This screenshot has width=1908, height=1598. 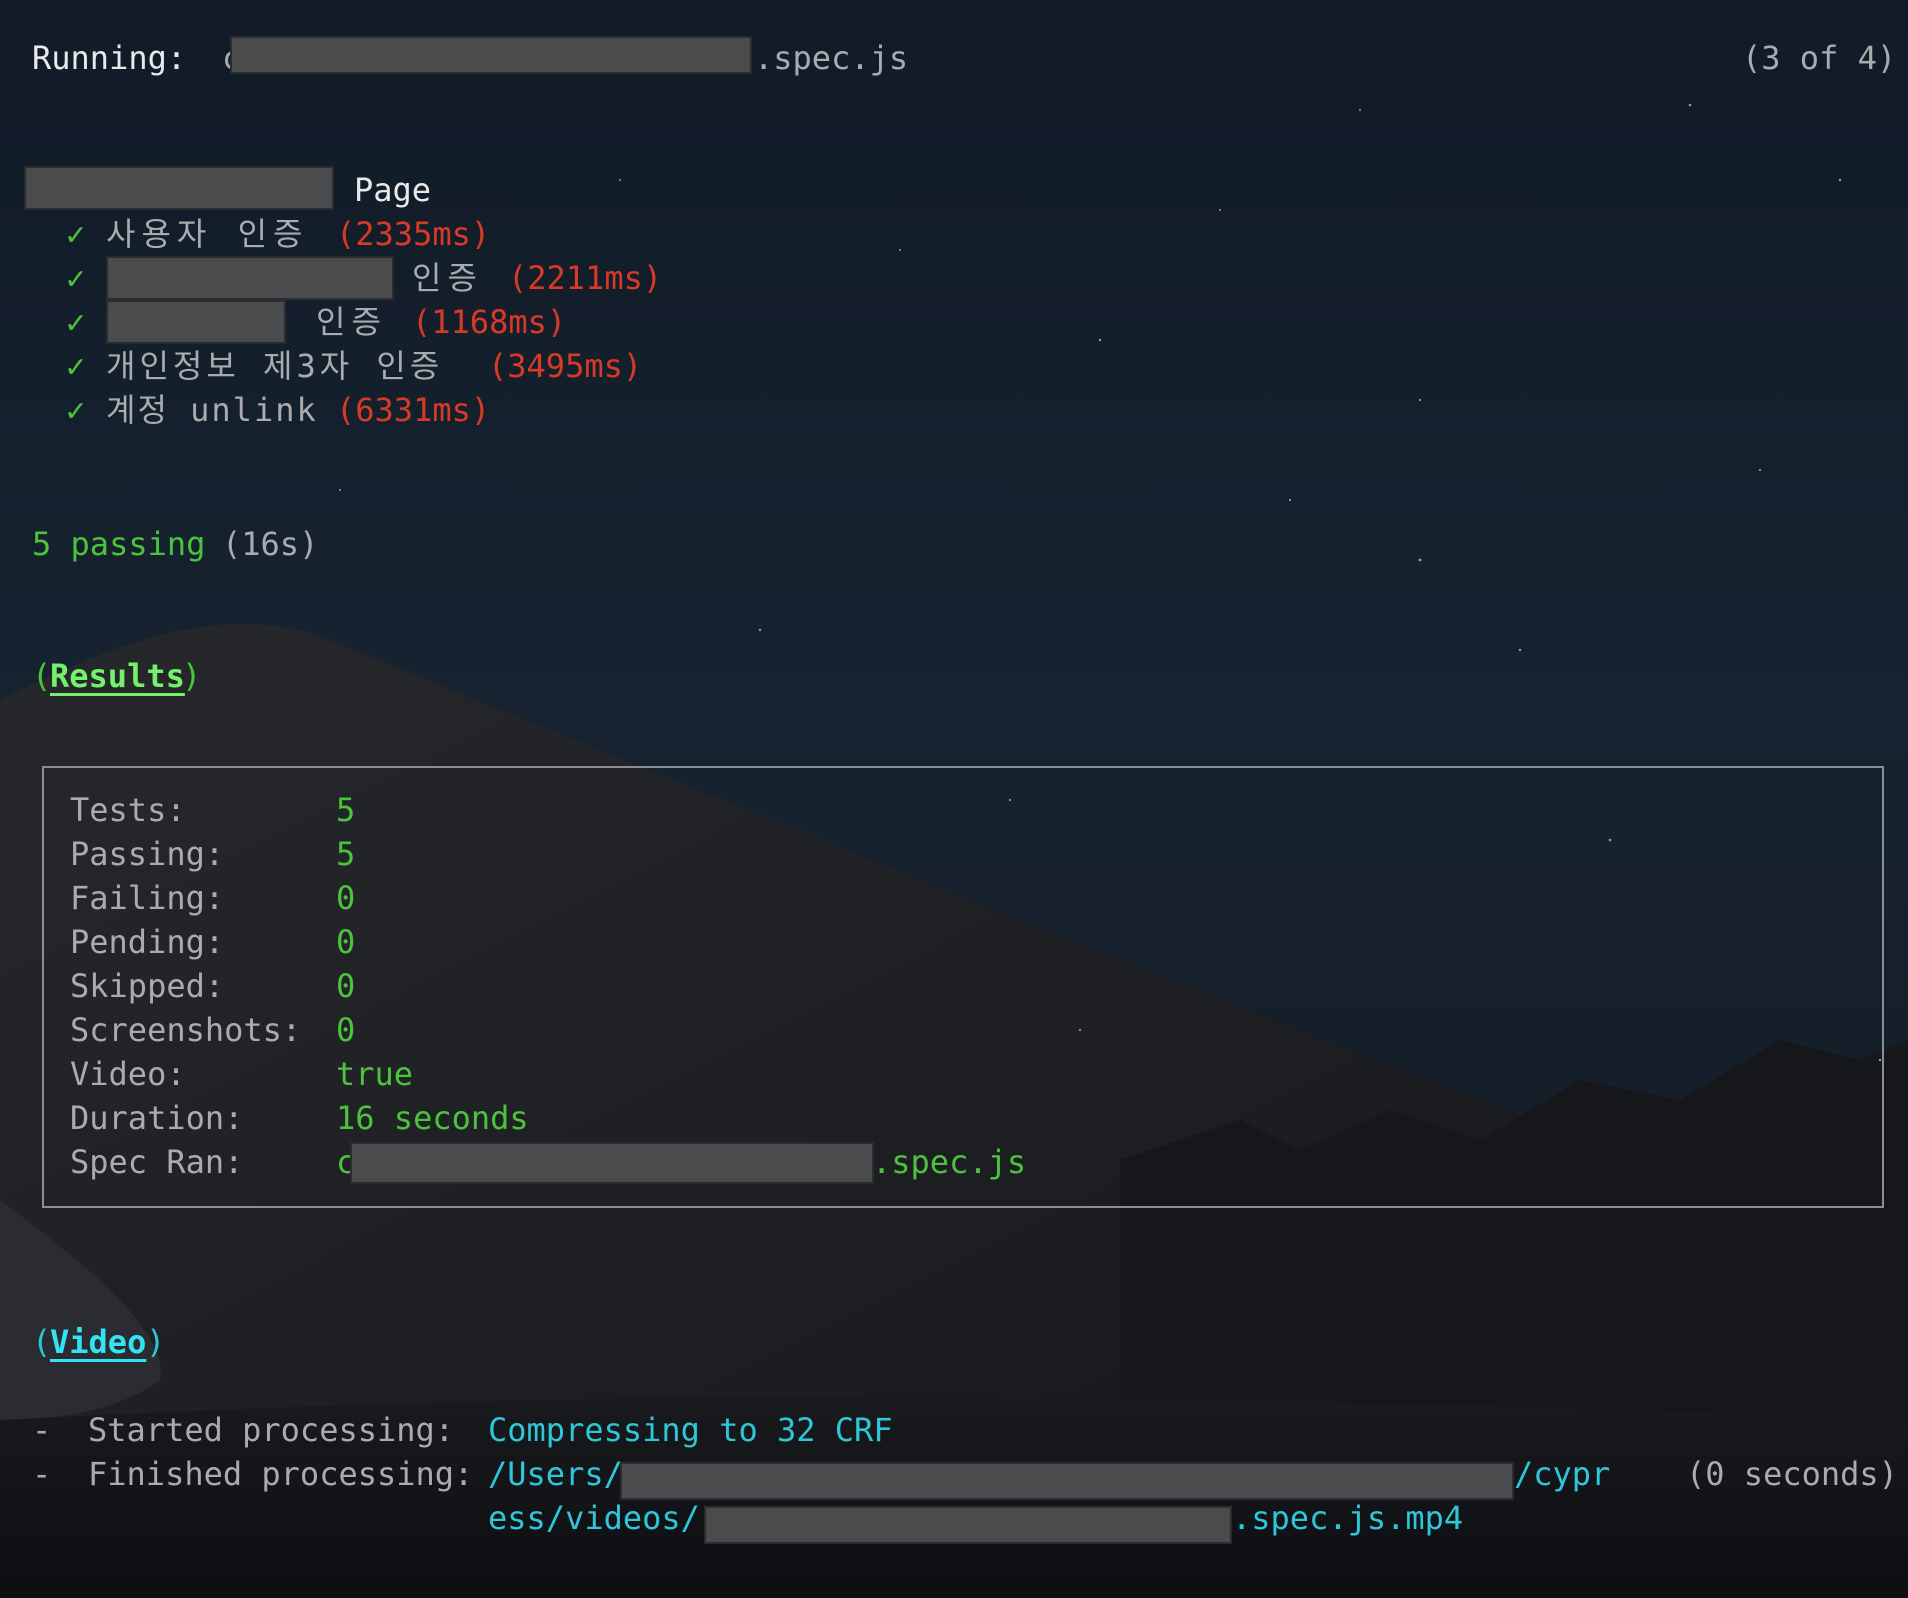 I want to click on results-value-skipped: 0, so click(x=346, y=986).